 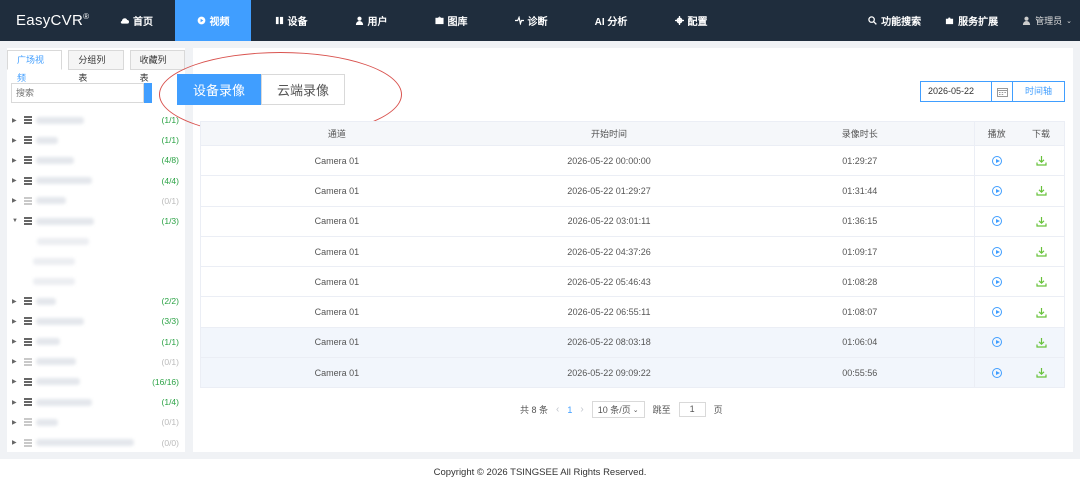 What do you see at coordinates (872, 20) in the screenshot?
I see `search-icon` at bounding box center [872, 20].